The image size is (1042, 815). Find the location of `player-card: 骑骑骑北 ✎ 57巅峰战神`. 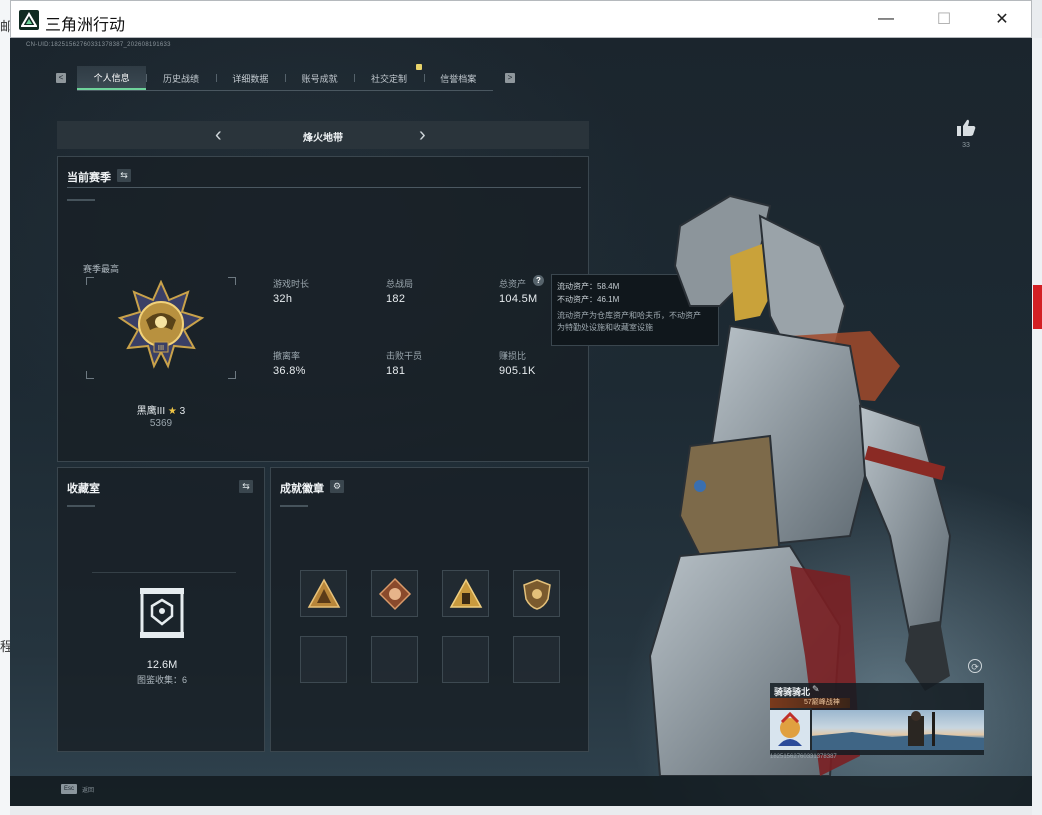

player-card: 骑骑骑北 ✎ 57巅峰战神 is located at coordinates (877, 719).